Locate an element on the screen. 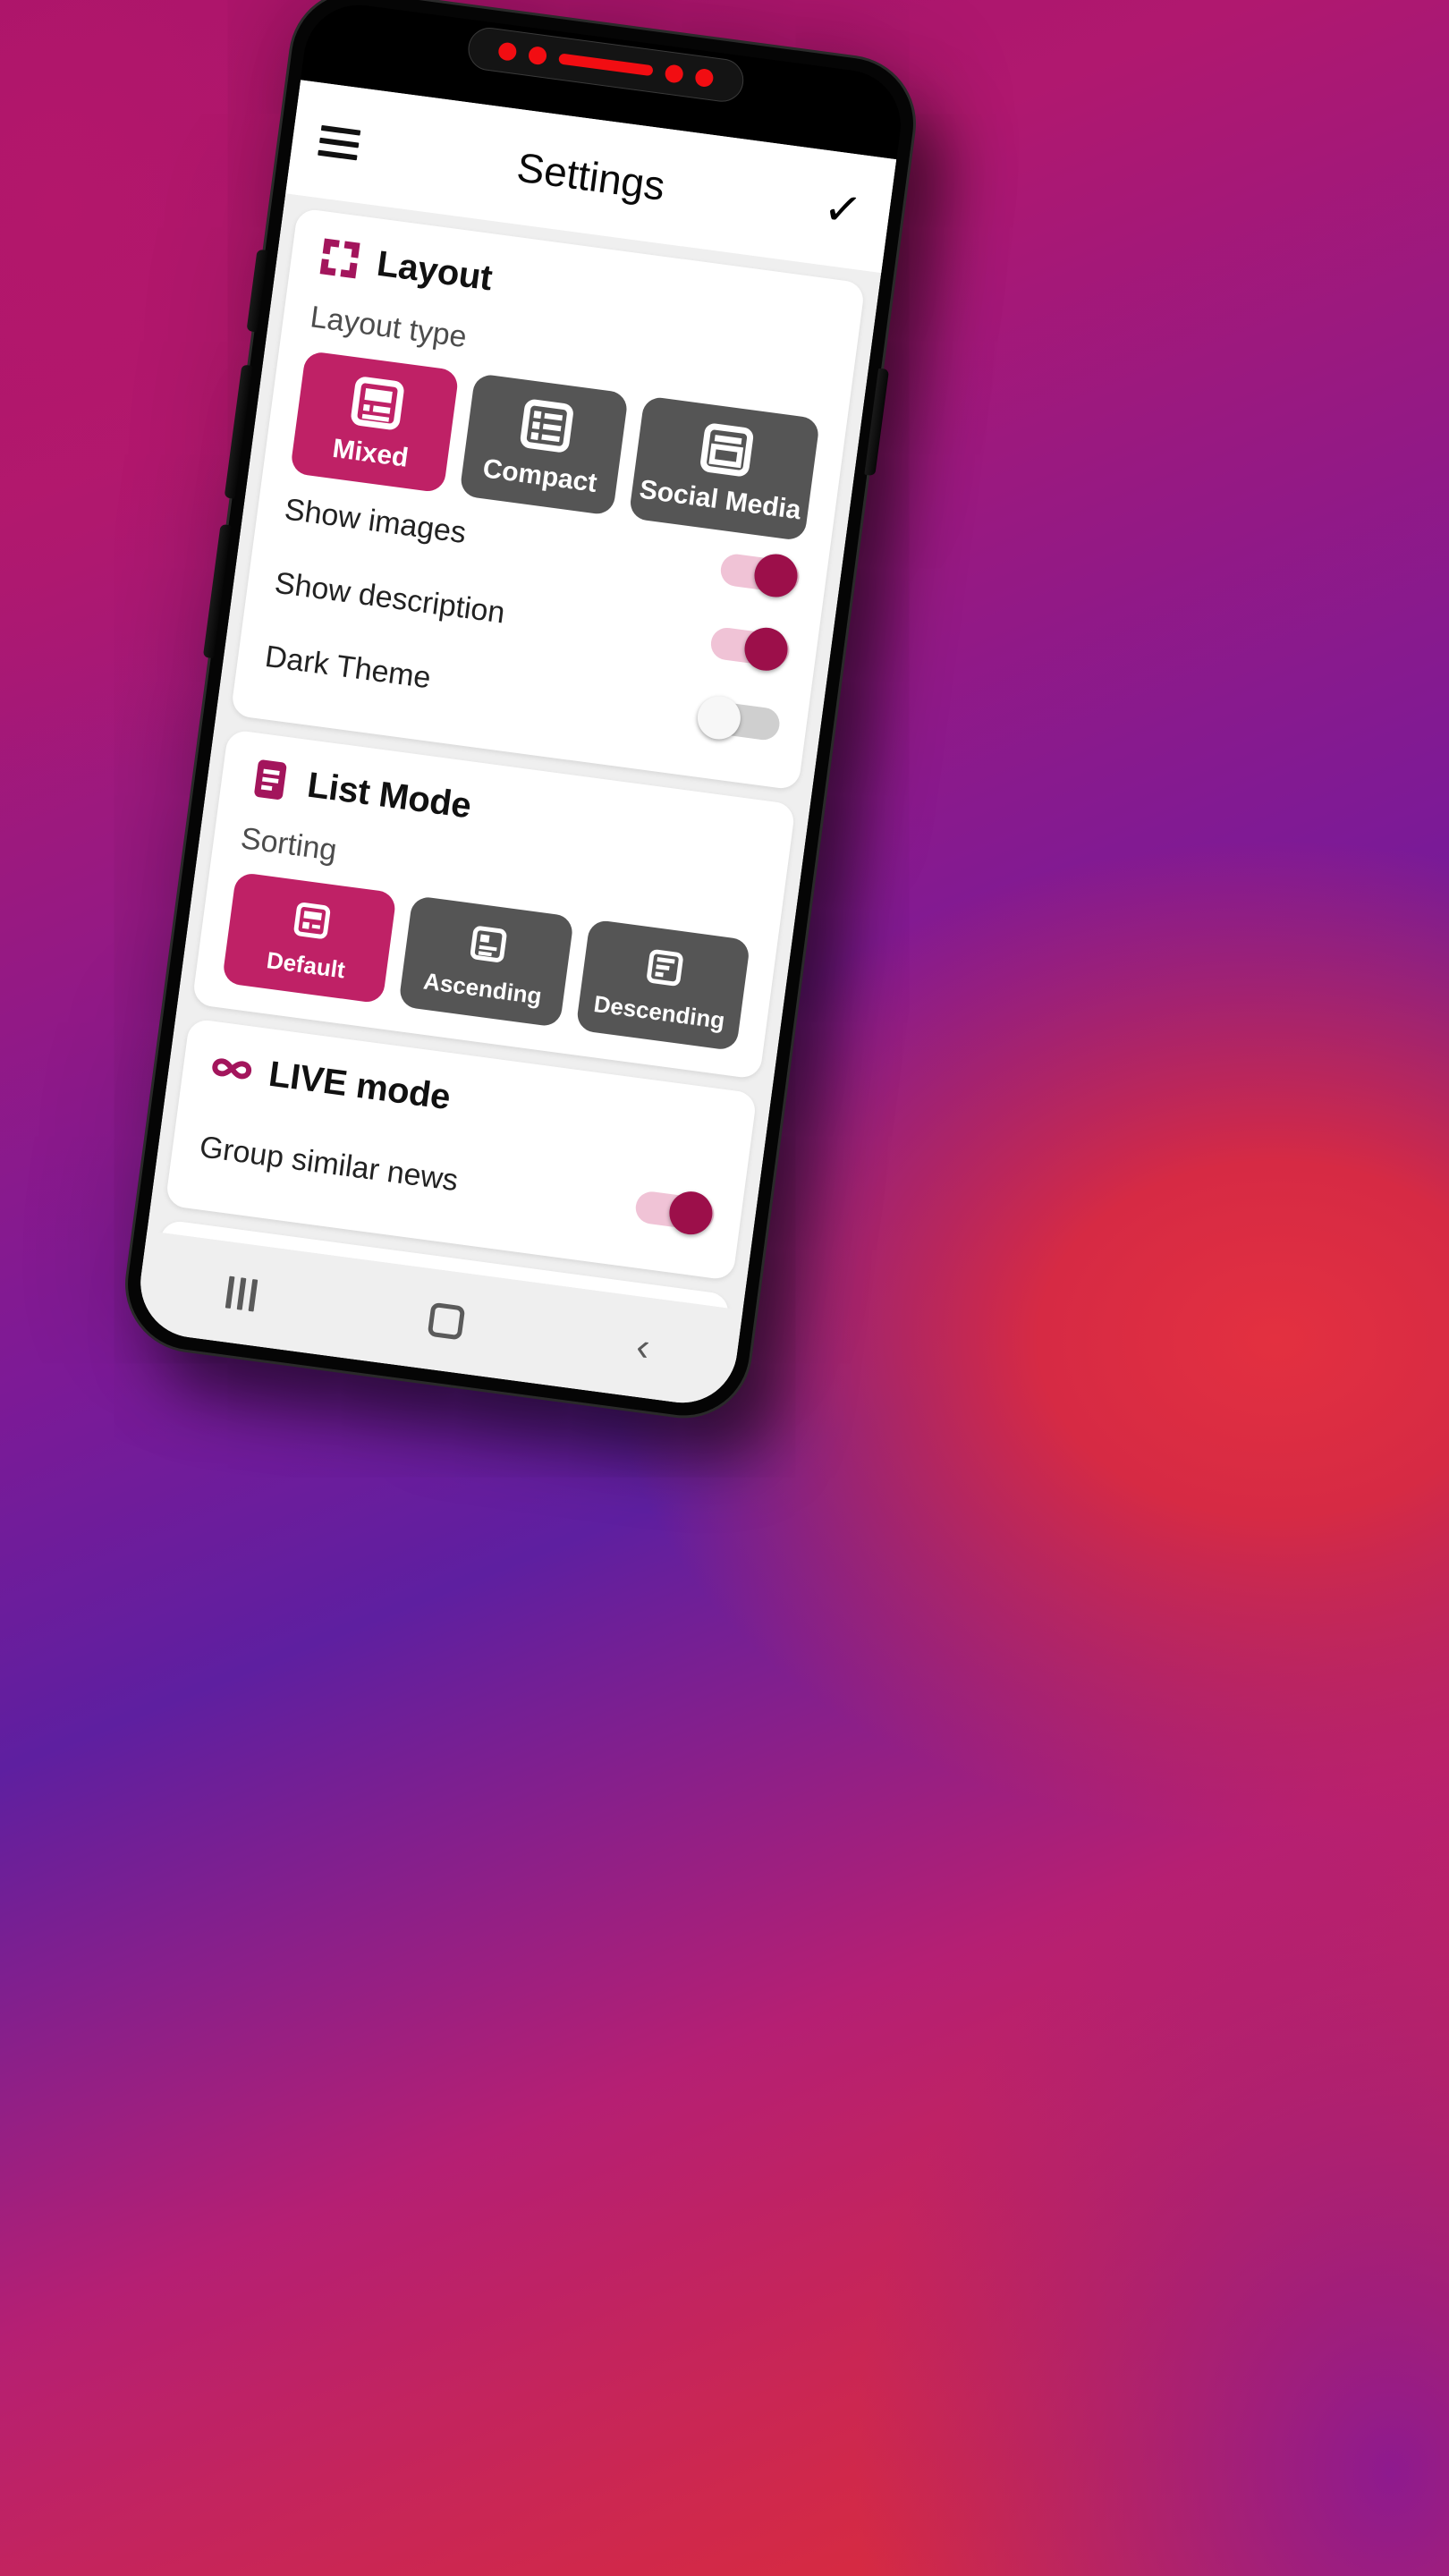  show-description-toggle is located at coordinates (750, 649).